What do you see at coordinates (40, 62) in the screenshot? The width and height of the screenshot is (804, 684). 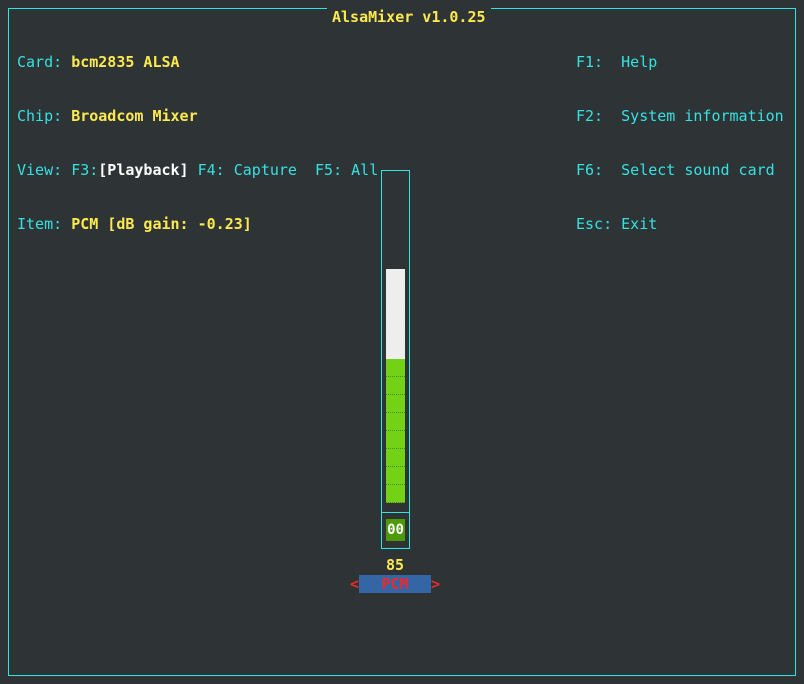 I see `card-label: Card:` at bounding box center [40, 62].